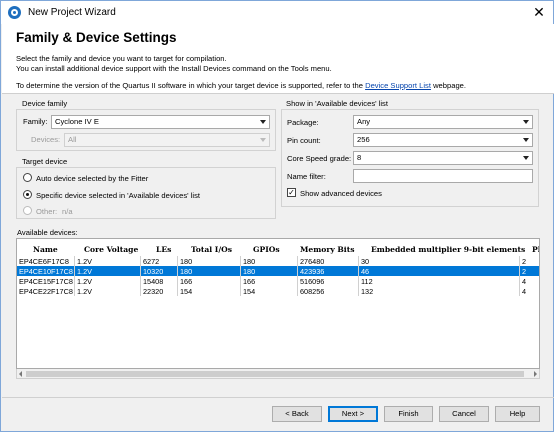 This screenshot has height=432, width=554. I want to click on show-advanced-checkbox: ✓, so click(291, 192).